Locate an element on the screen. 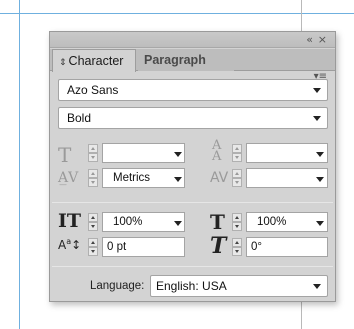 The image size is (354, 329). horizontal-scale-dropdown-arrow is located at coordinates (320, 223).